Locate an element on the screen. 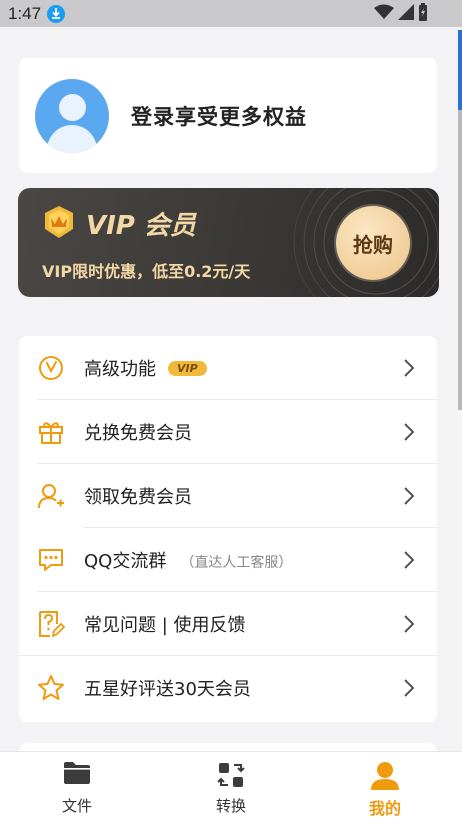 The width and height of the screenshot is (462, 817). buy-vip-button: 抢购 is located at coordinates (373, 243).